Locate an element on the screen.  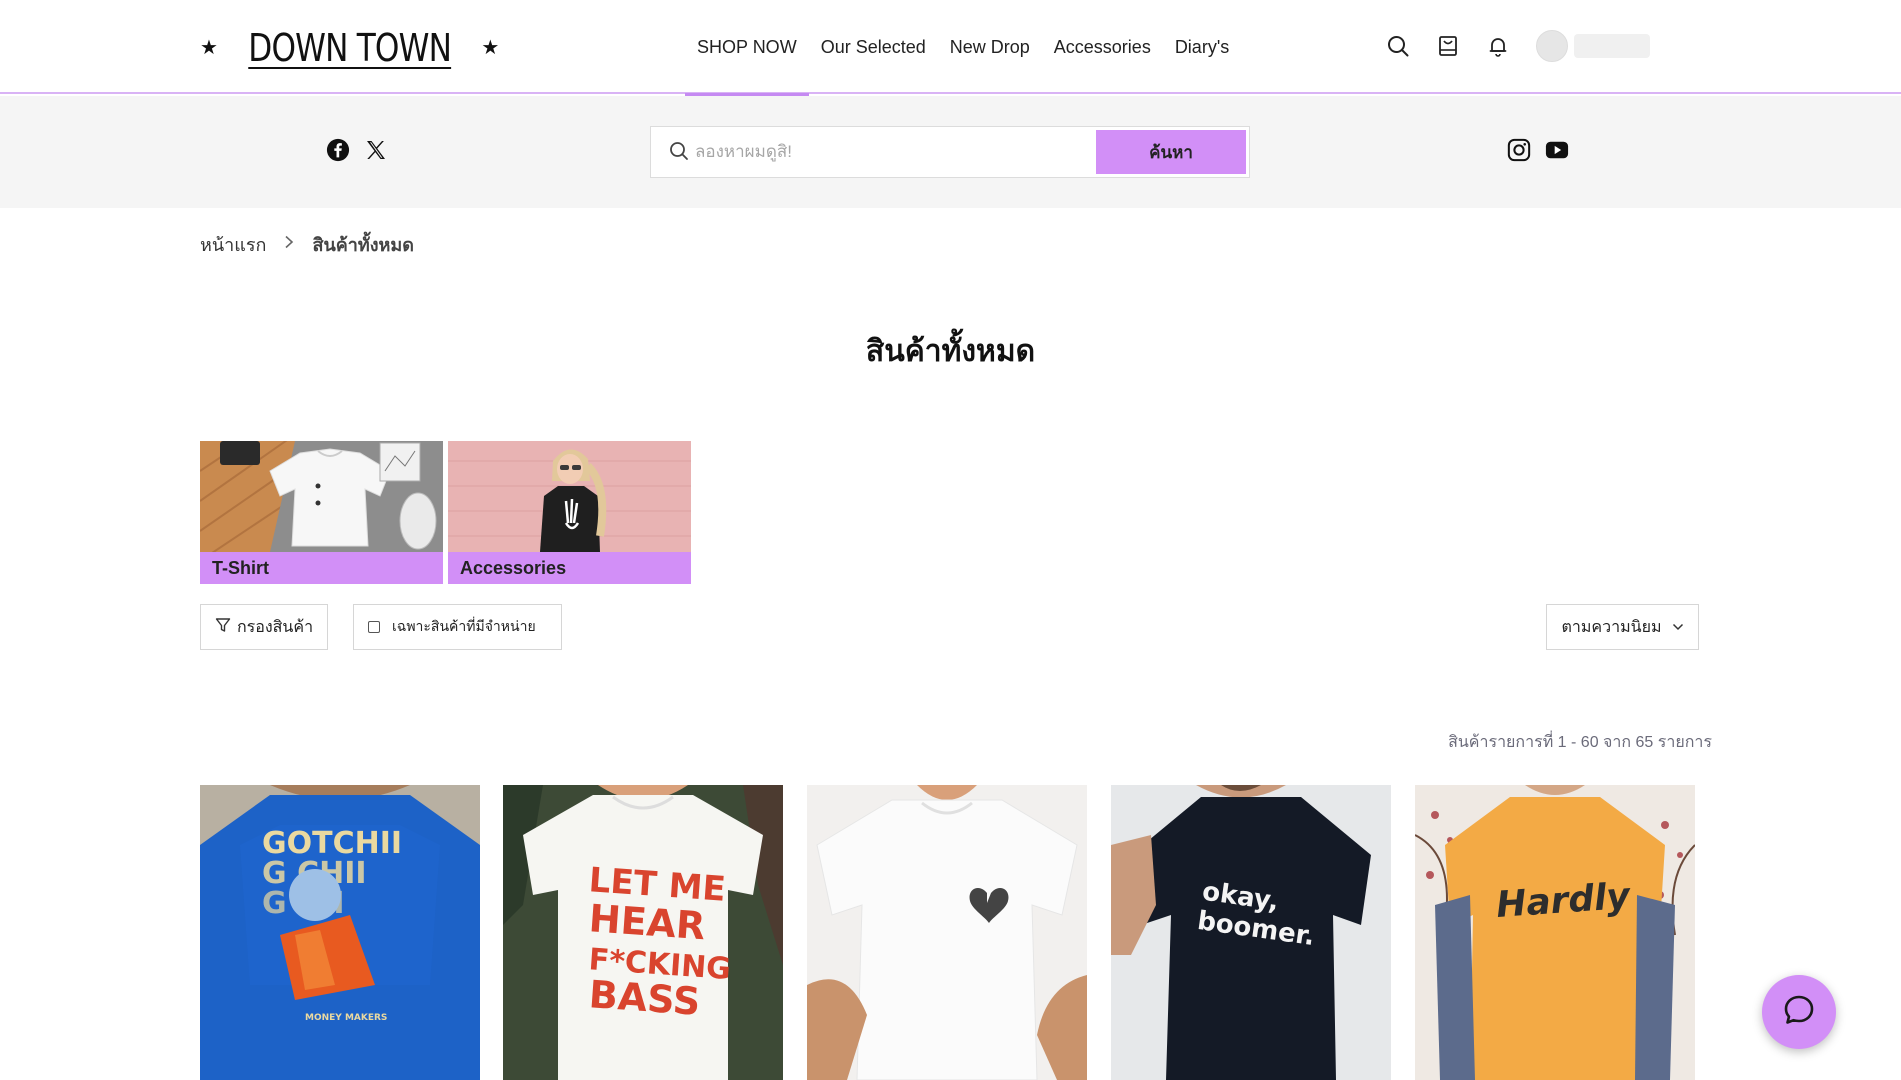
product-card: okay, boomer. is located at coordinates (1251, 932).